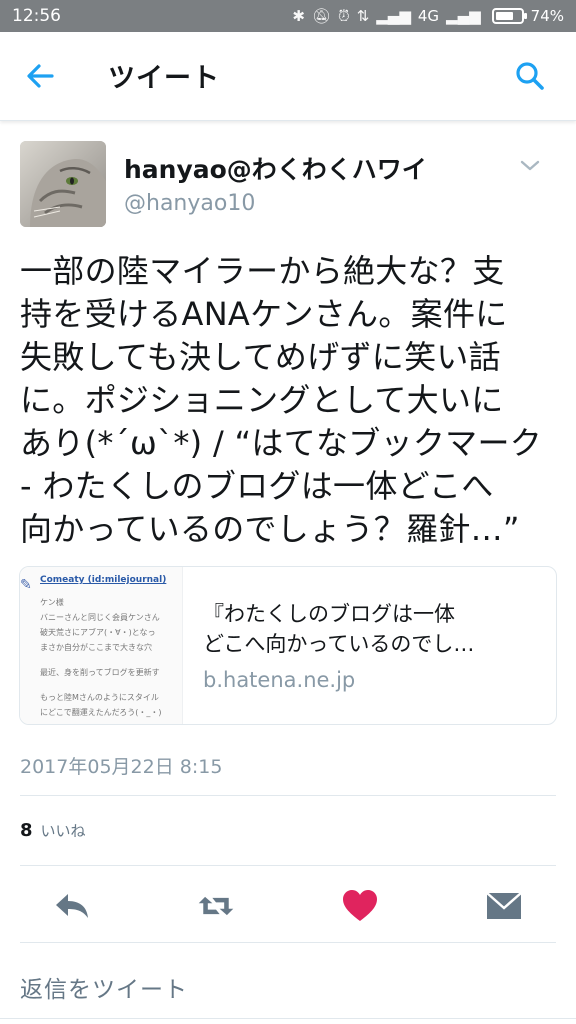 The image size is (576, 1024). Describe the element at coordinates (164, 78) in the screenshot. I see `page-title: ツイート` at that location.